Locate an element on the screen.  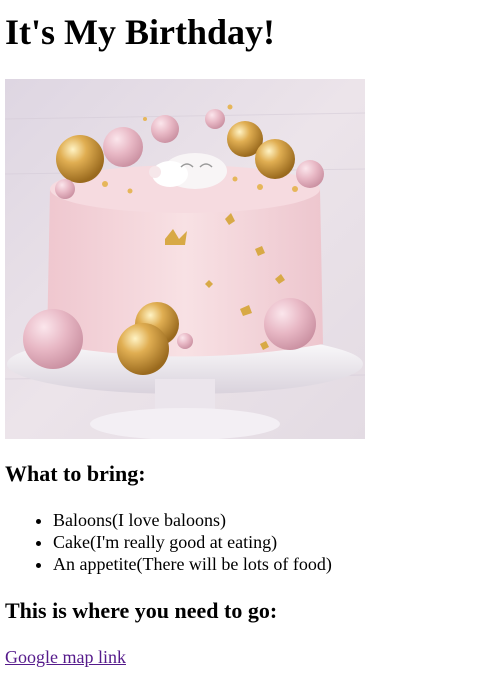
list-item: An appetite(There will be lots of food) is located at coordinates (192, 564).